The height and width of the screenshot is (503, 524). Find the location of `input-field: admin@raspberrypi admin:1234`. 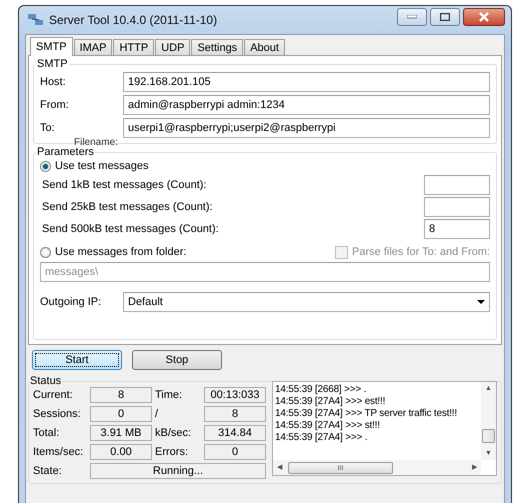

input-field: admin@raspberrypi admin:1234 is located at coordinates (306, 104).